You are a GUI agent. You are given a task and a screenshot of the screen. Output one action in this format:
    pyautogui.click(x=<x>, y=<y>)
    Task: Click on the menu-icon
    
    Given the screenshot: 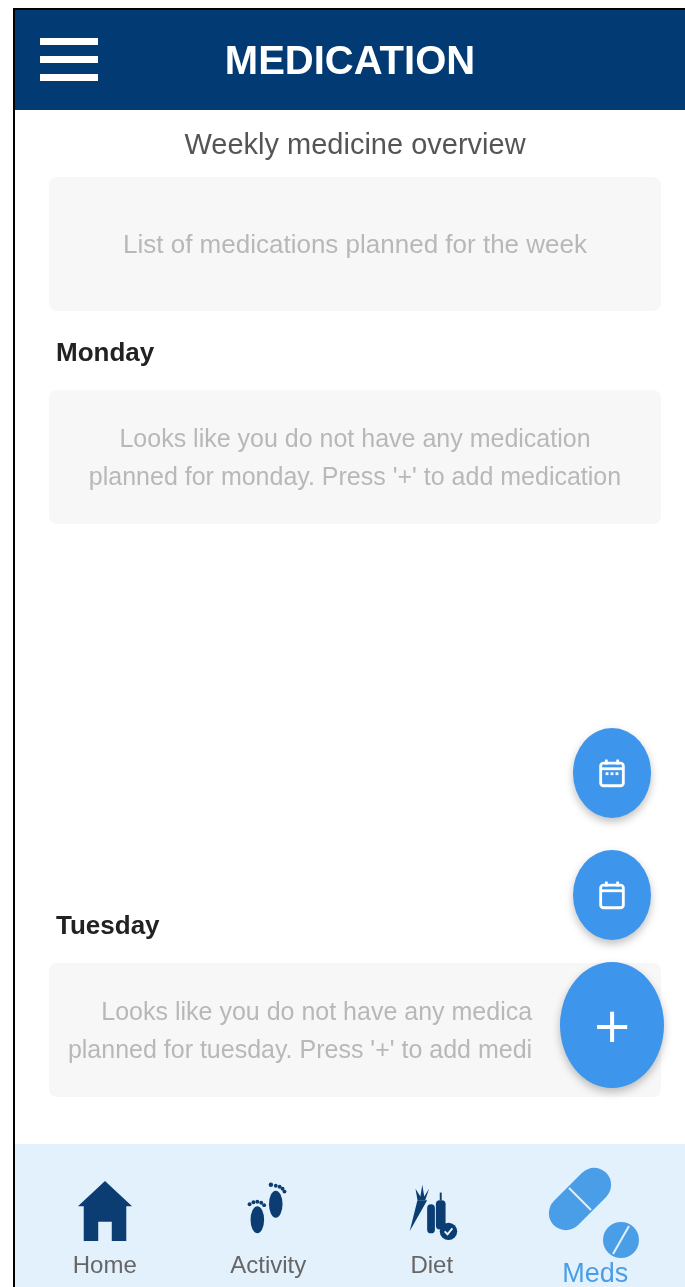 What is the action you would take?
    pyautogui.click(x=69, y=60)
    